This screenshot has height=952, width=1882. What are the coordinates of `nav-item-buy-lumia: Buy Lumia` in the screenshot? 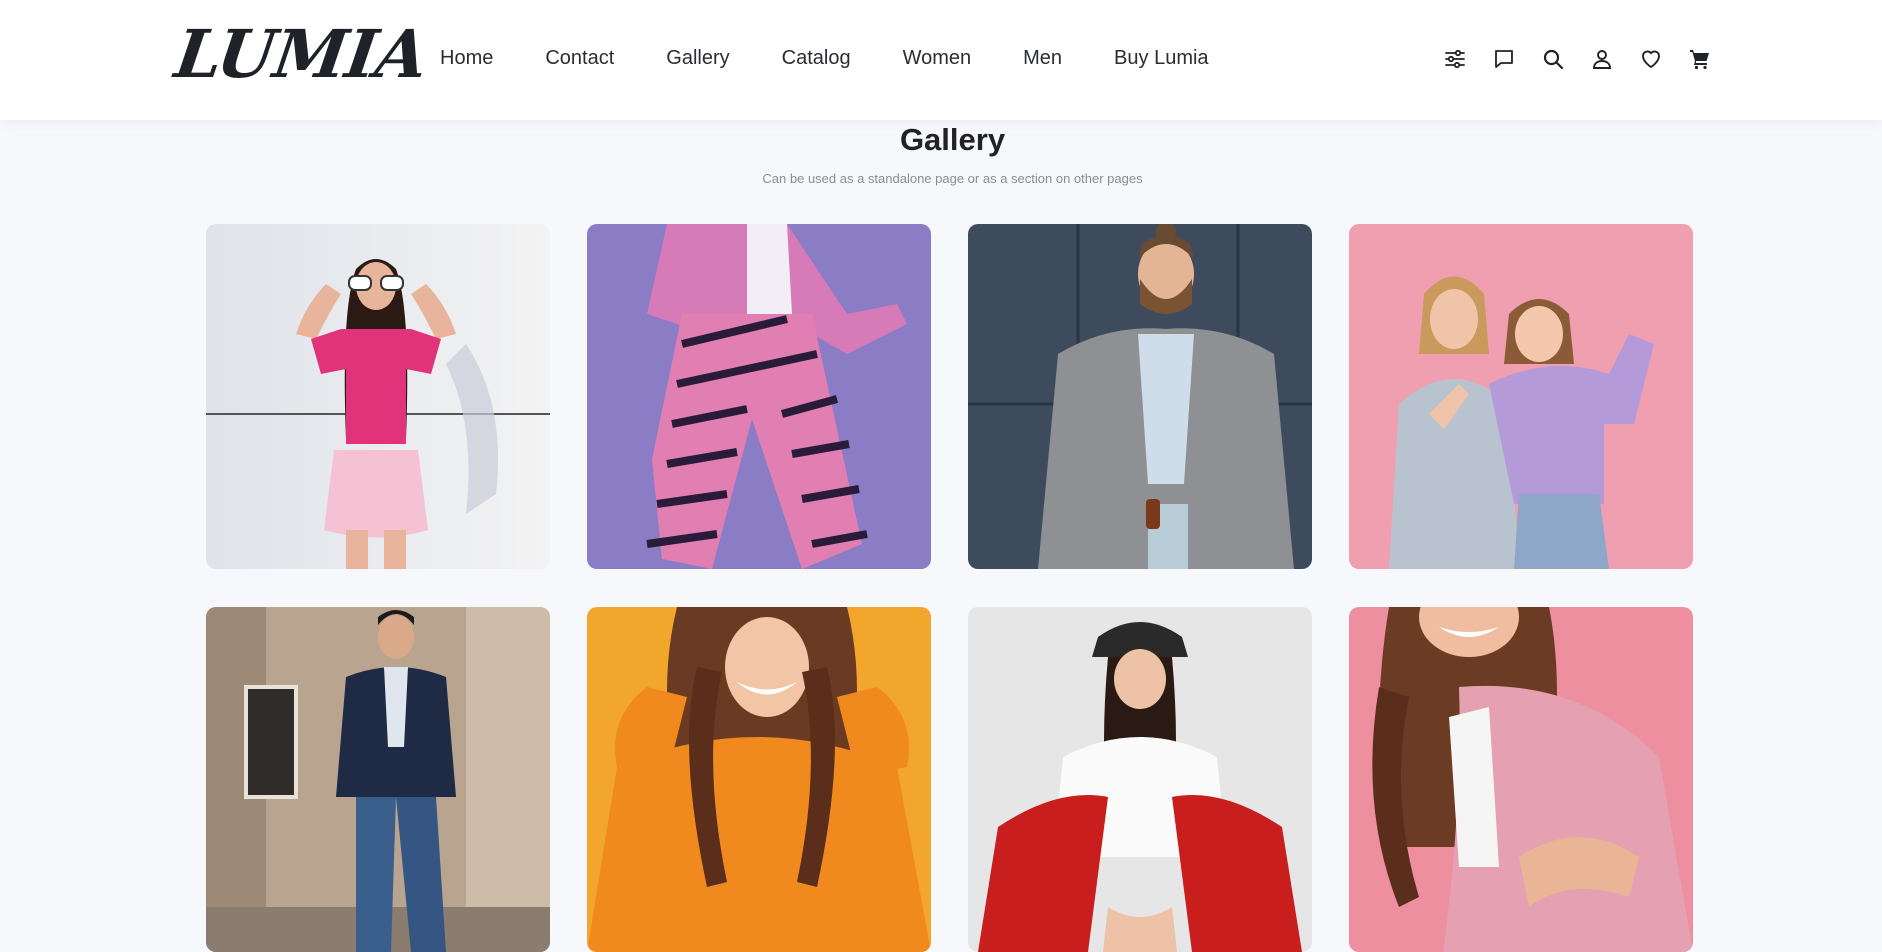 It's located at (1161, 58).